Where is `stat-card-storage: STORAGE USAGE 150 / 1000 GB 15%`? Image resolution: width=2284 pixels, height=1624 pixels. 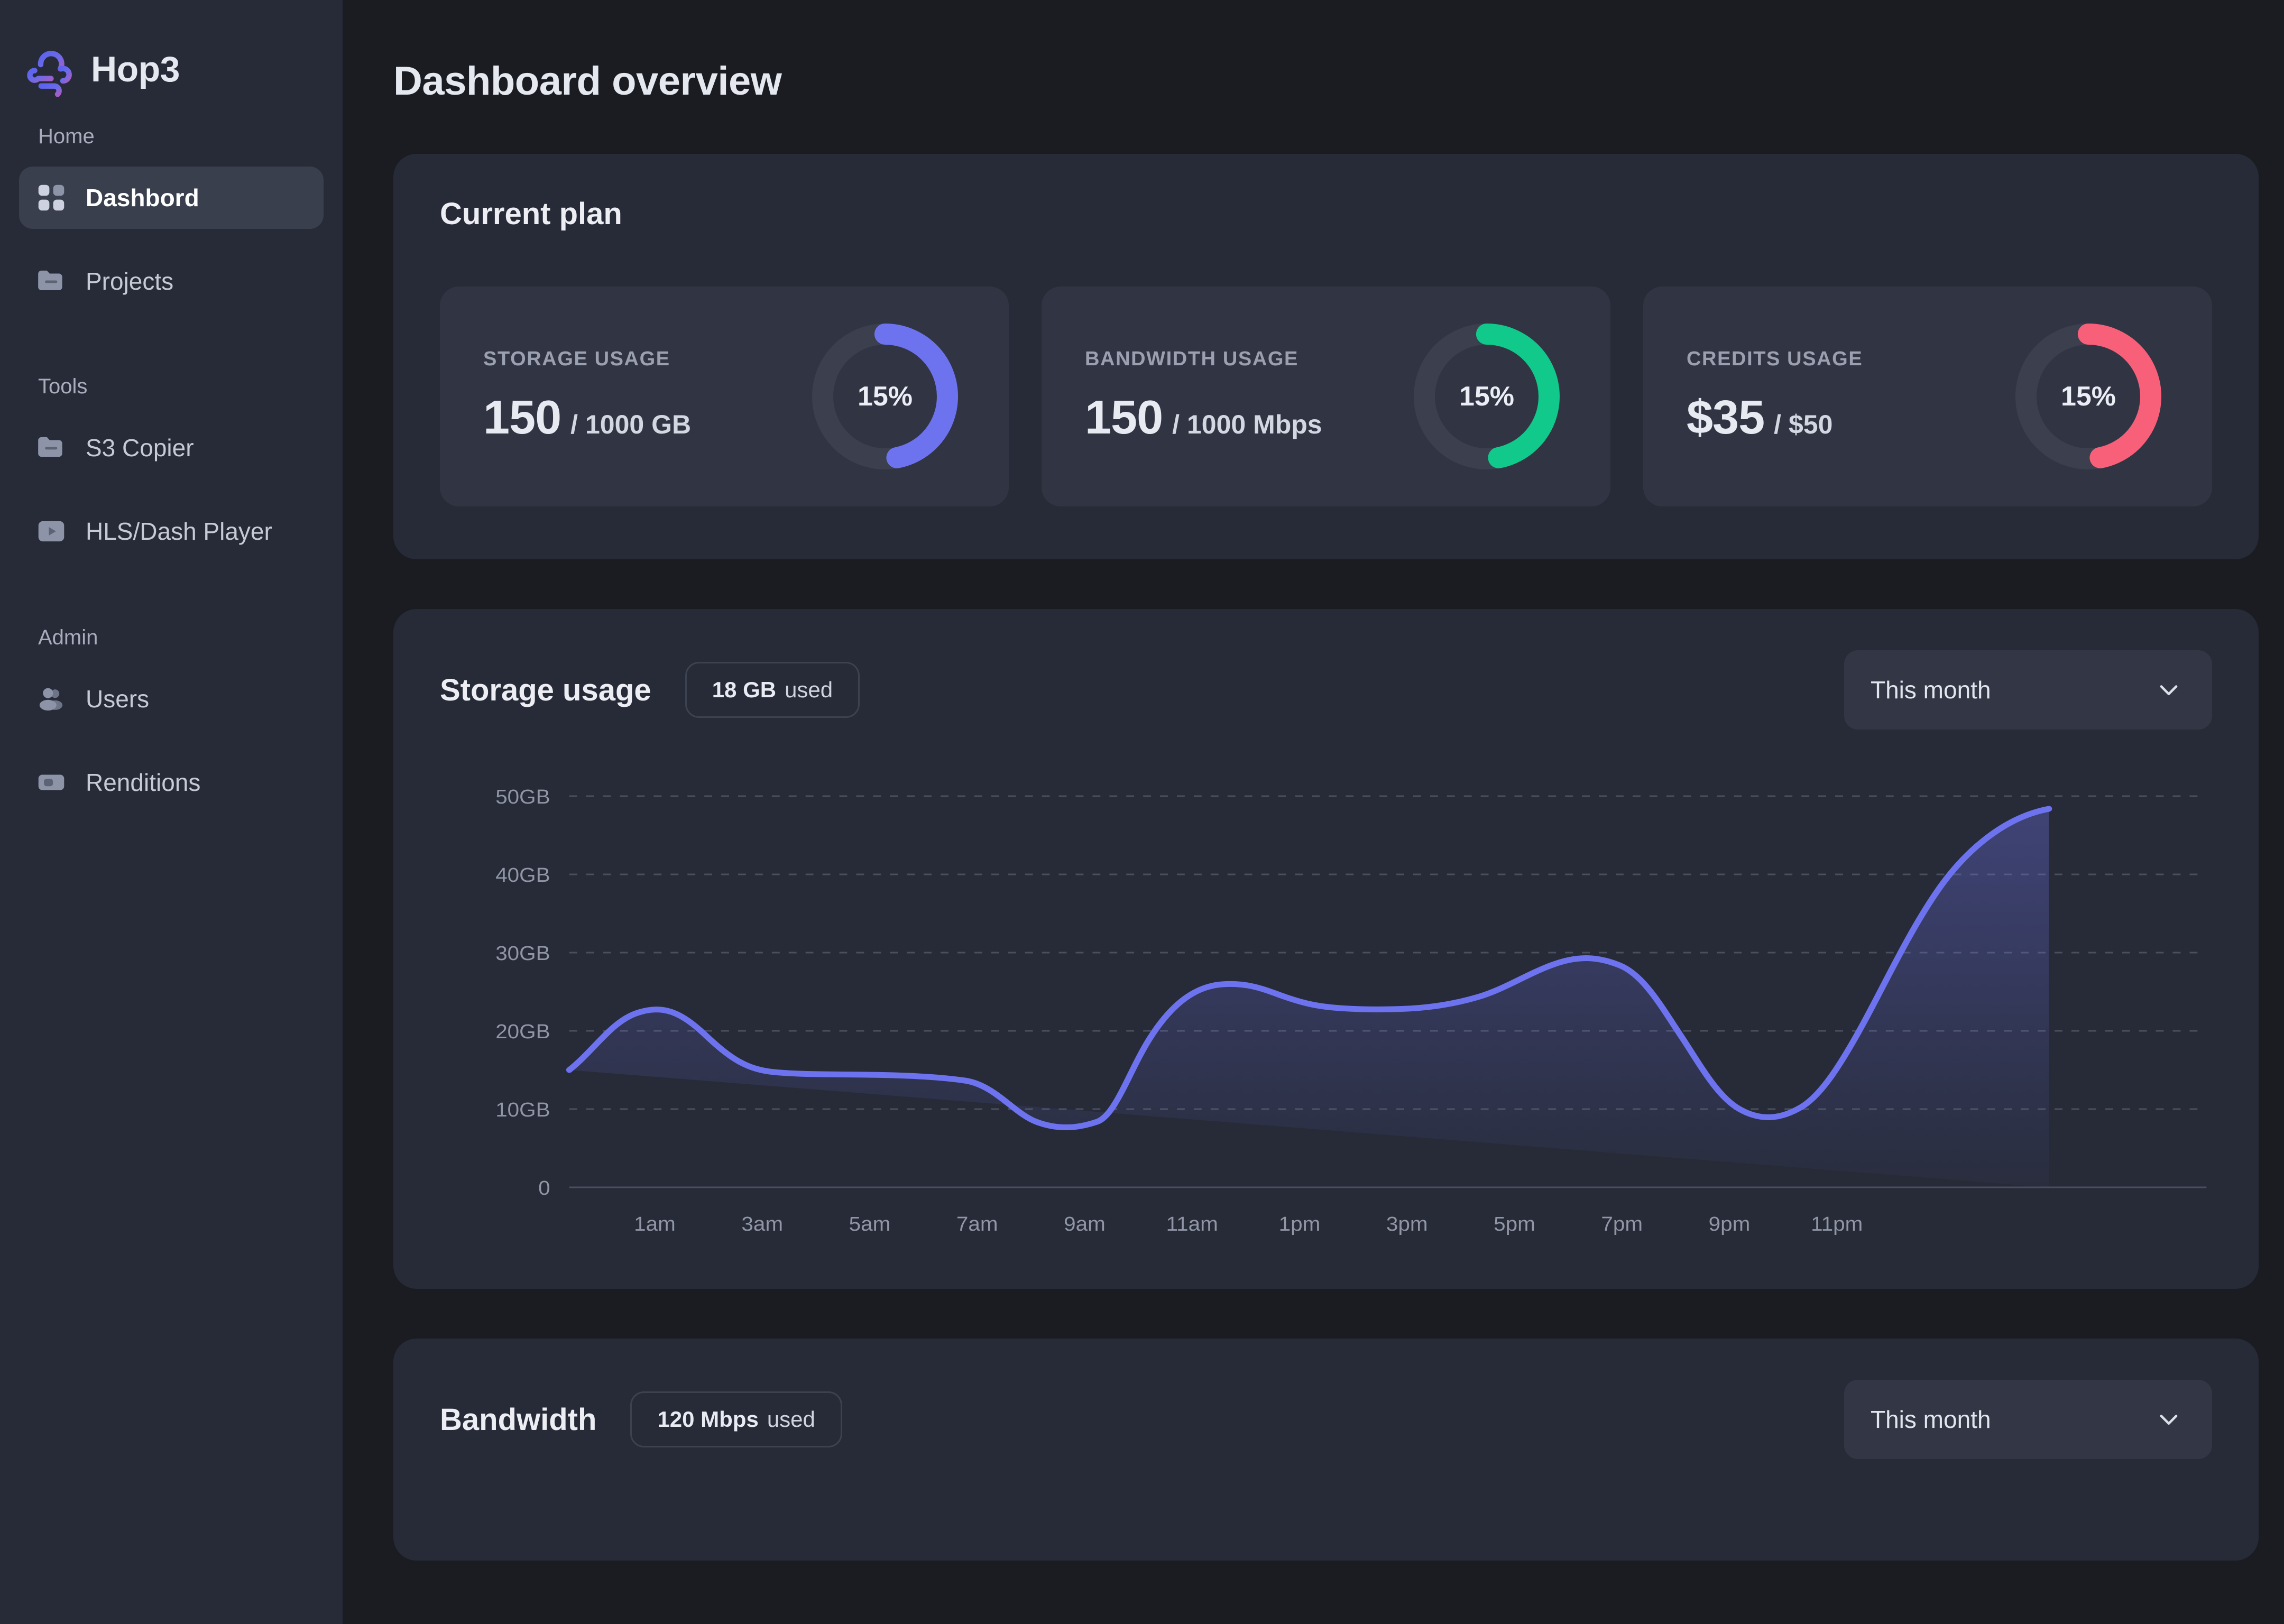
stat-card-storage: STORAGE USAGE 150 / 1000 GB 15% is located at coordinates (724, 396).